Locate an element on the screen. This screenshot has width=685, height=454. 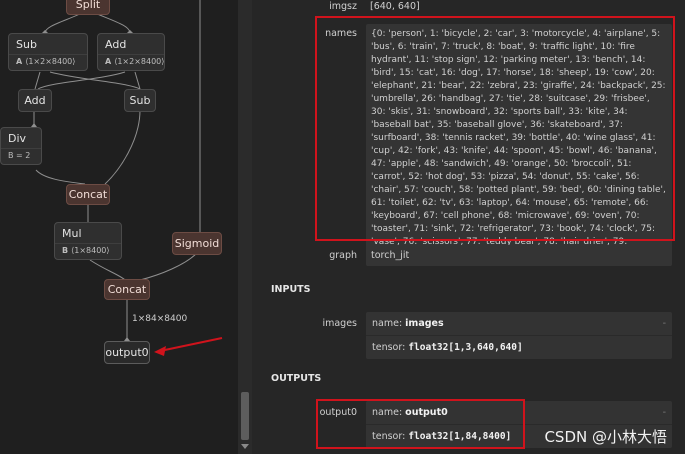
input-label: images is located at coordinates (339, 323).